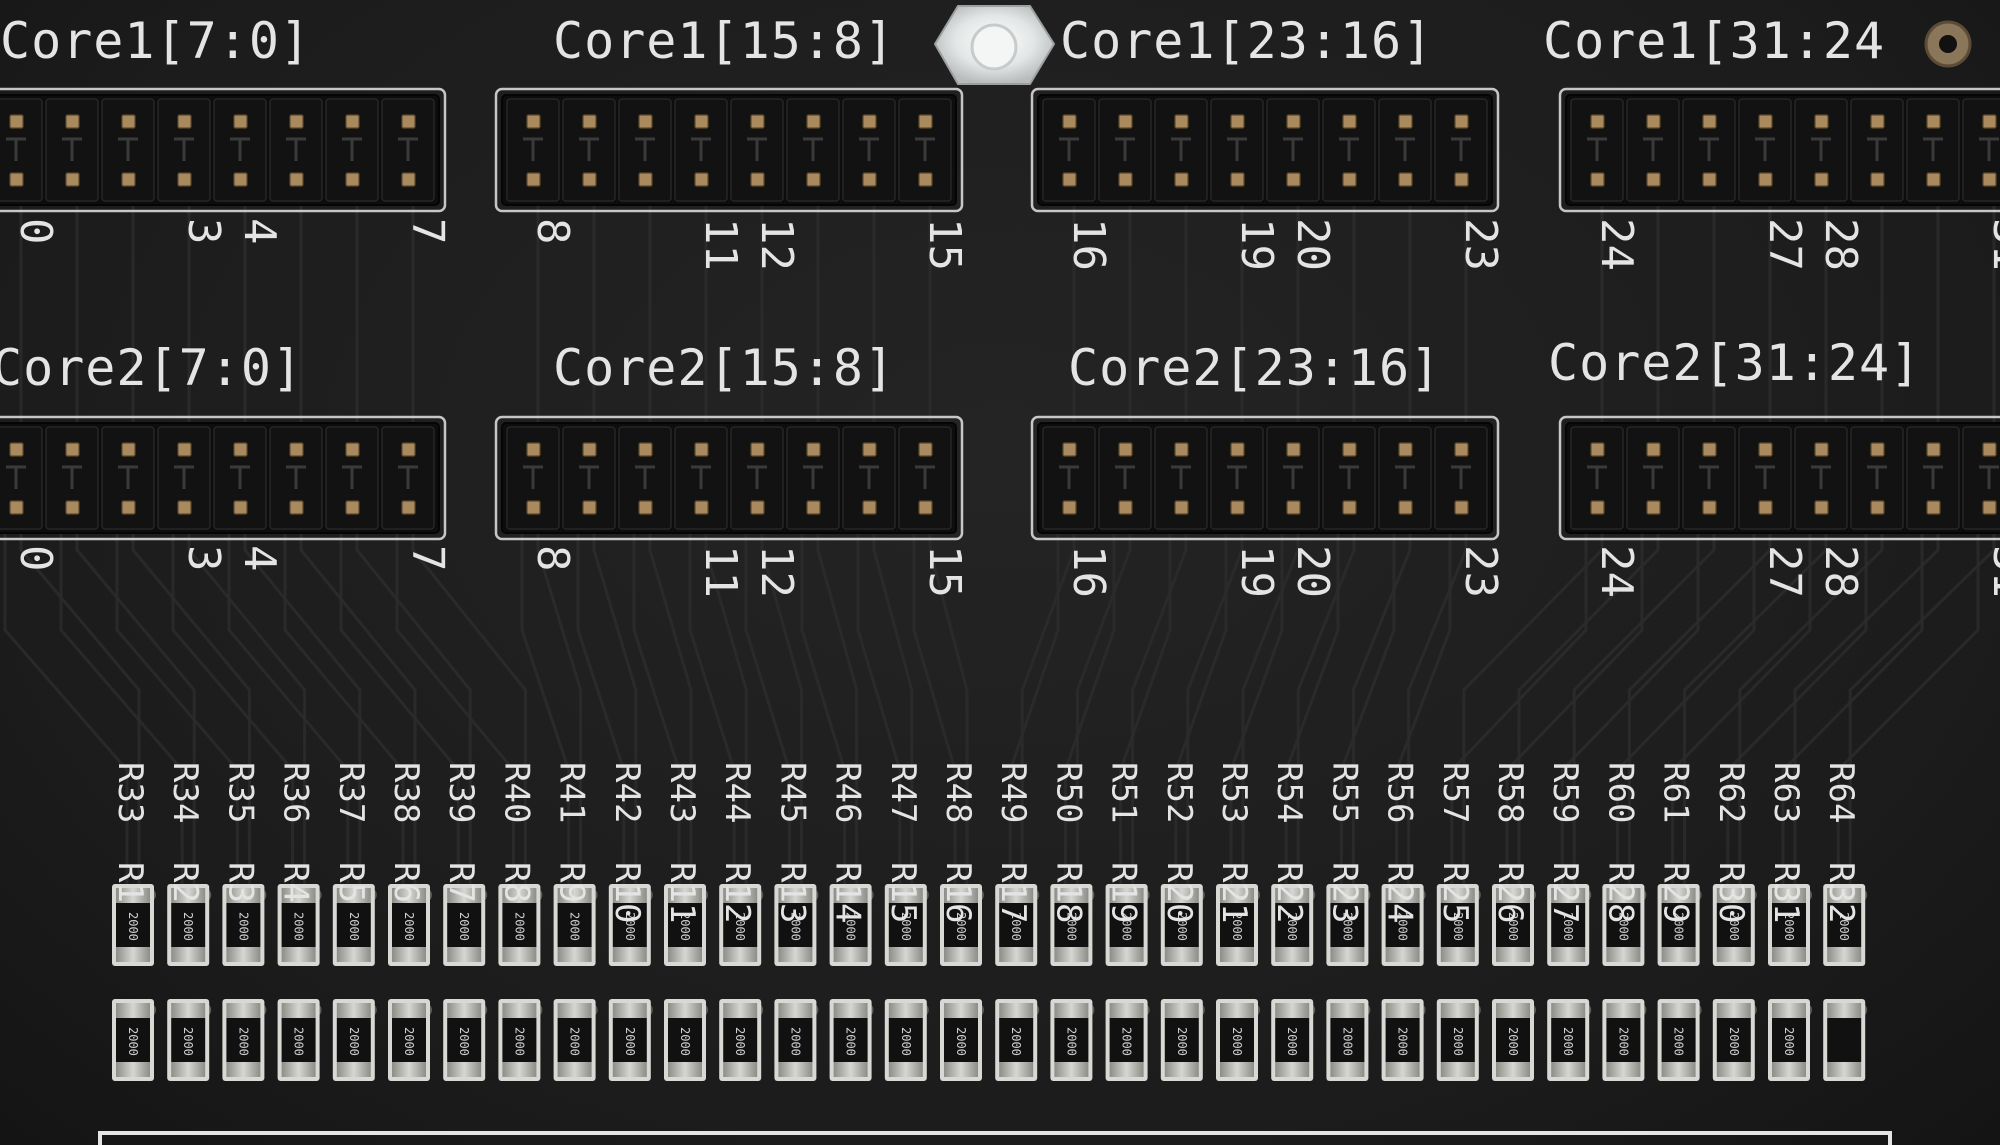  What do you see at coordinates (1124, 892) in the screenshot?
I see `resistor-designator: R19` at bounding box center [1124, 892].